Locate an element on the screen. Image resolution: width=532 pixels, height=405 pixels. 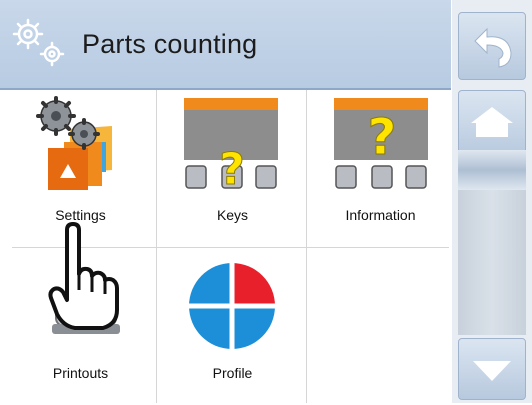
right-sidebar is located at coordinates (492, 201).